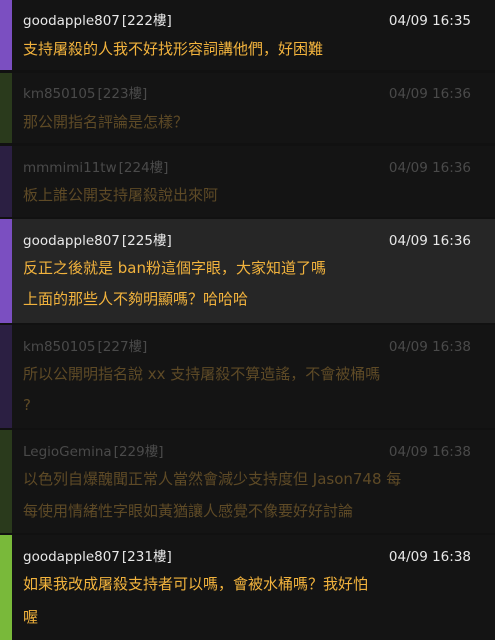 Image resolution: width=495 pixels, height=640 pixels. What do you see at coordinates (122, 94) in the screenshot?
I see `floor-number: [223樓]` at bounding box center [122, 94].